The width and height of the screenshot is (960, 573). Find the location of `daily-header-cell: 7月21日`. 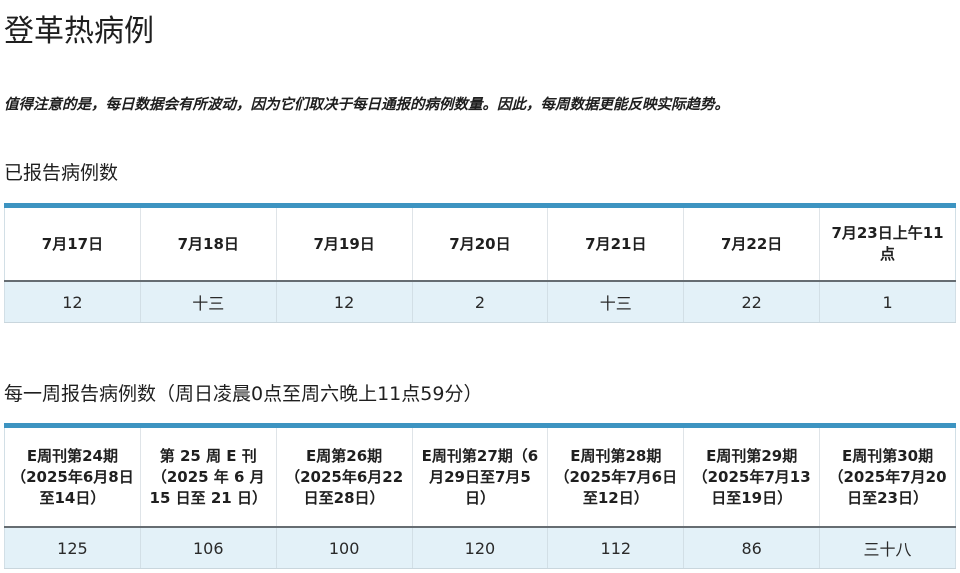

daily-header-cell: 7月21日 is located at coordinates (615, 243).